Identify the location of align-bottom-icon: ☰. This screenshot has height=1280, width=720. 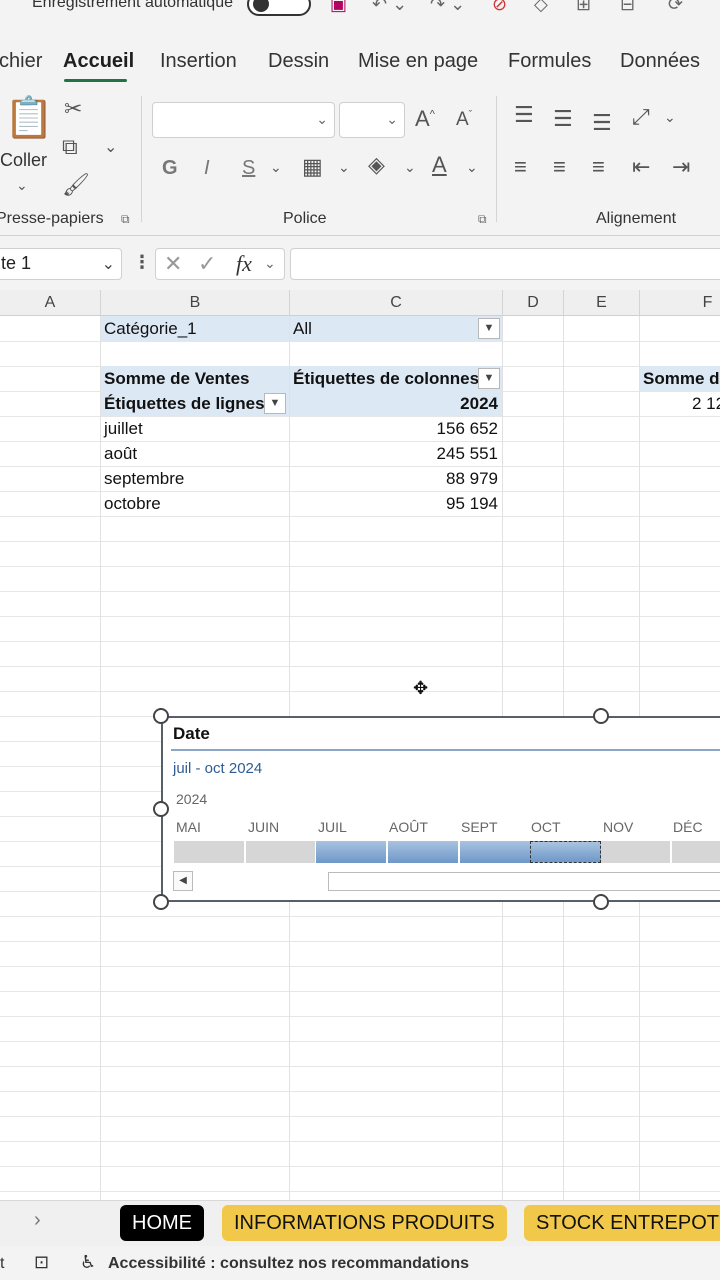
(602, 123).